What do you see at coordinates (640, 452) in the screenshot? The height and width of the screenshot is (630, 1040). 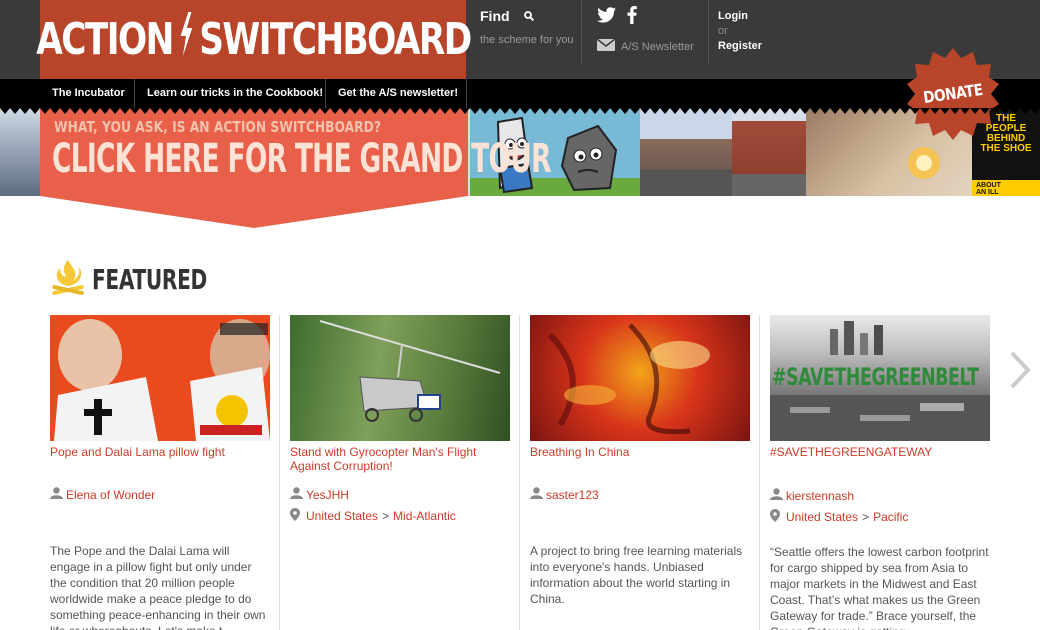 I see `card-title: Breathing In China` at bounding box center [640, 452].